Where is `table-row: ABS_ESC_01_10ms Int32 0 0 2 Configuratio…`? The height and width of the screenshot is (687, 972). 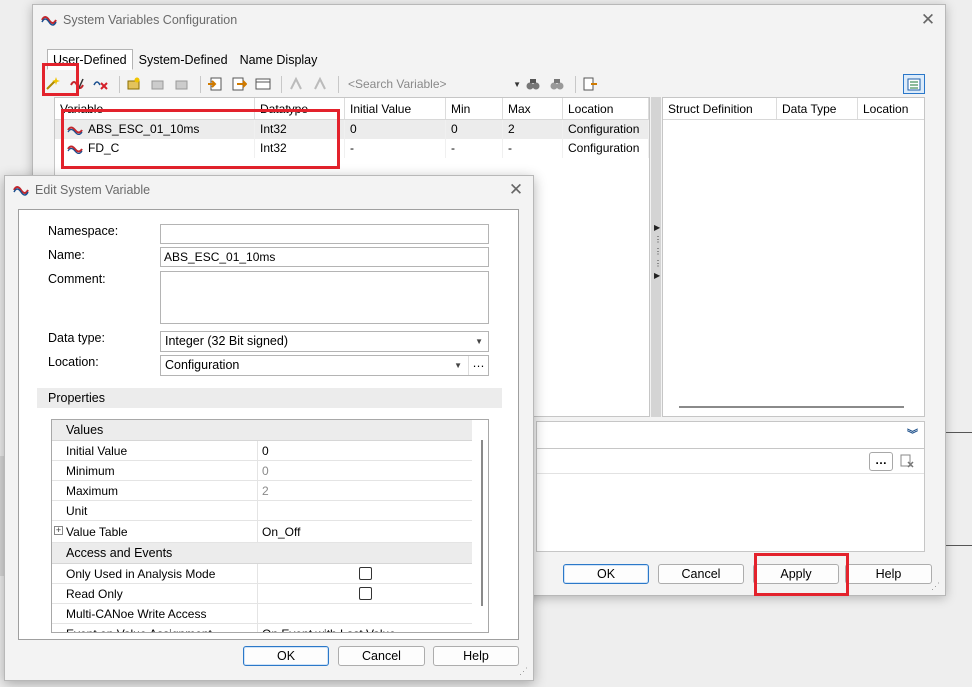 table-row: ABS_ESC_01_10ms Int32 0 0 2 Configuratio… is located at coordinates (352, 129).